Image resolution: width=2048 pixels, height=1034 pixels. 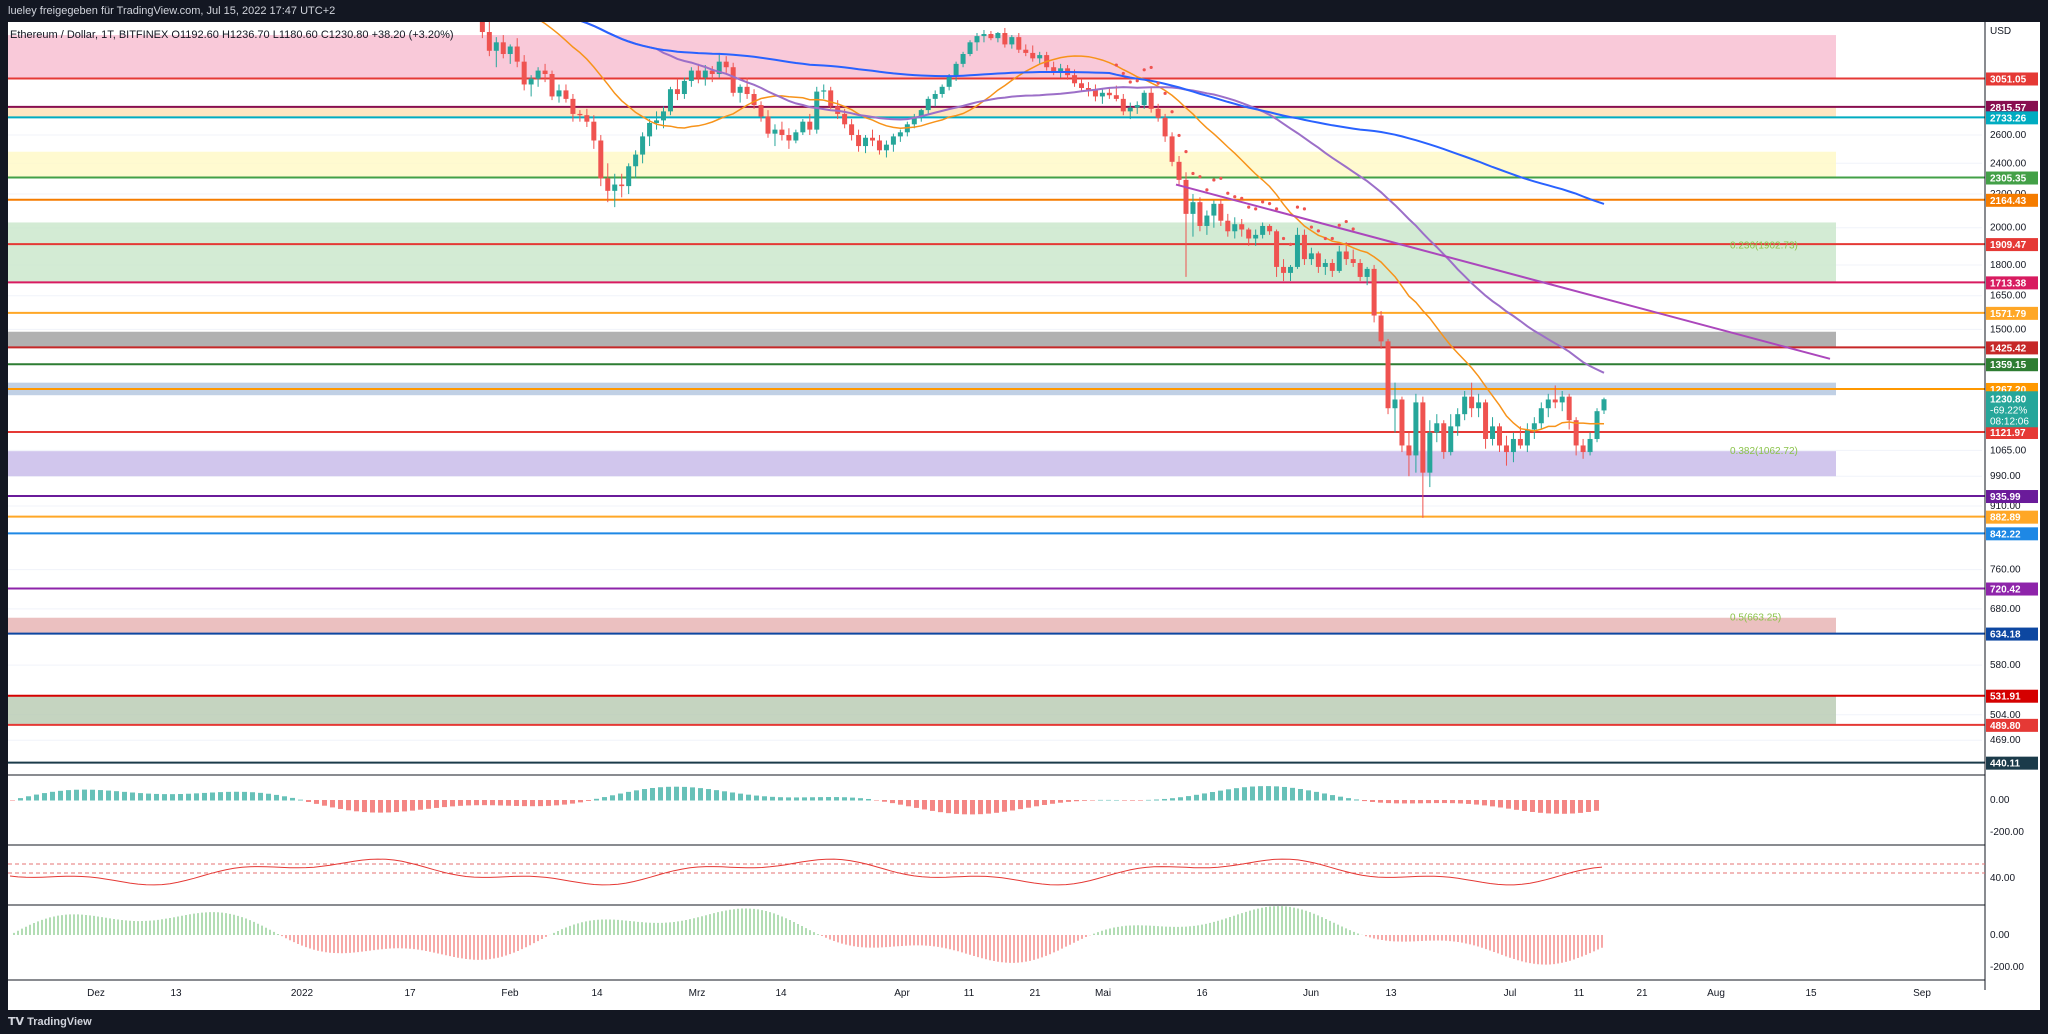 What do you see at coordinates (2005, 570) in the screenshot?
I see `price-tick: 760.00` at bounding box center [2005, 570].